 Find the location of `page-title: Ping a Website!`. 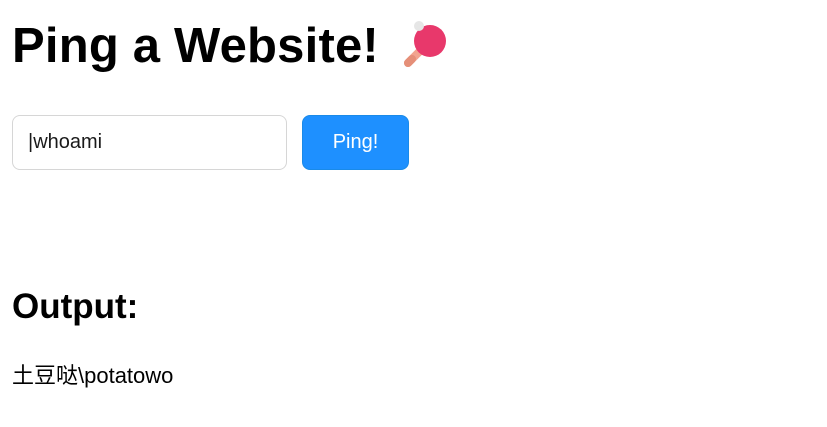

page-title: Ping a Website! is located at coordinates (195, 46).